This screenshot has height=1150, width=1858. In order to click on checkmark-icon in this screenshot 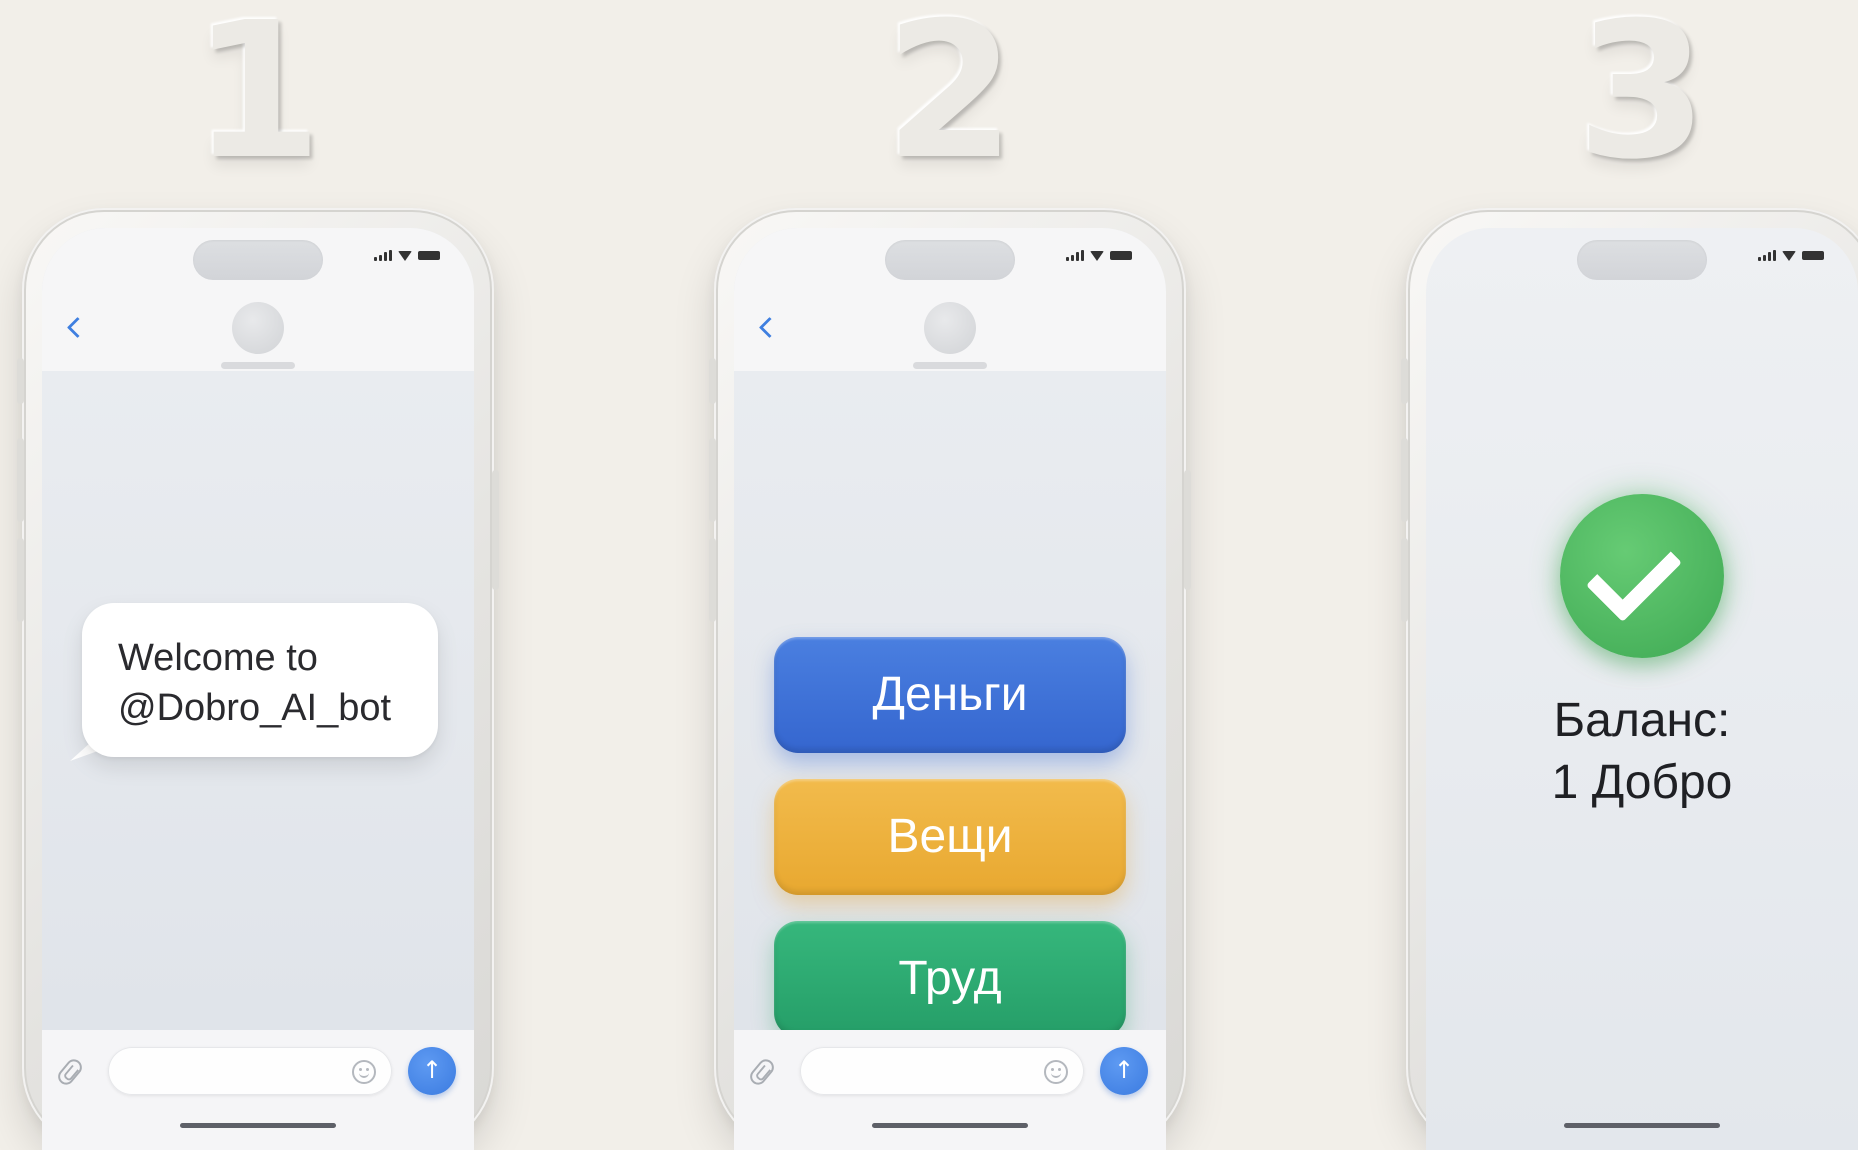, I will do `click(1642, 576)`.